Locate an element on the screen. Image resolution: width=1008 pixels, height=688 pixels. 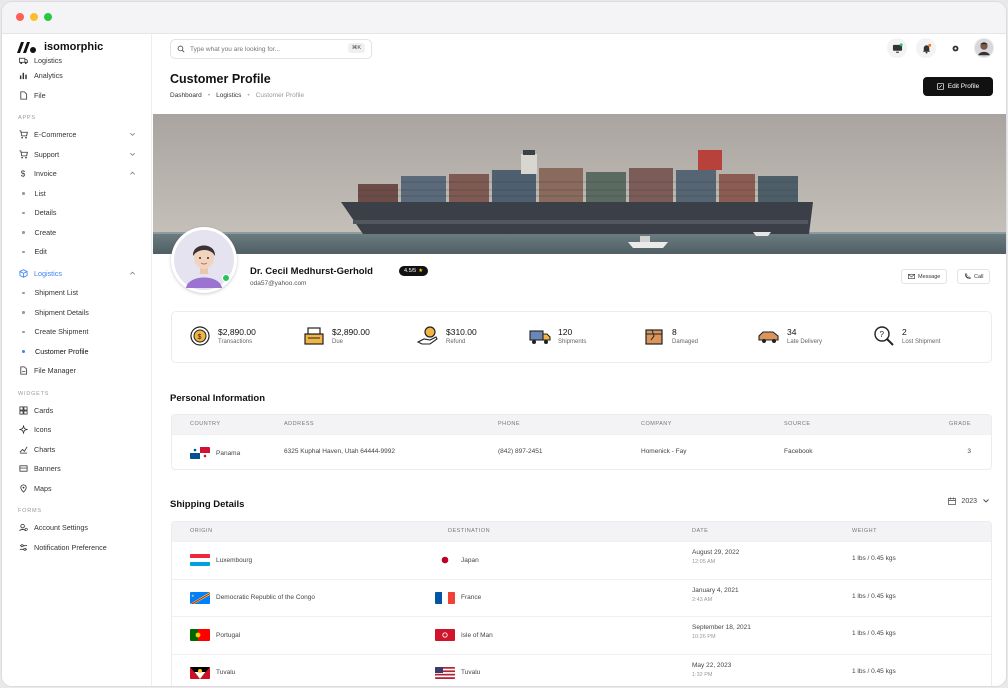
flag-us-icon is located at coordinates (445, 672).